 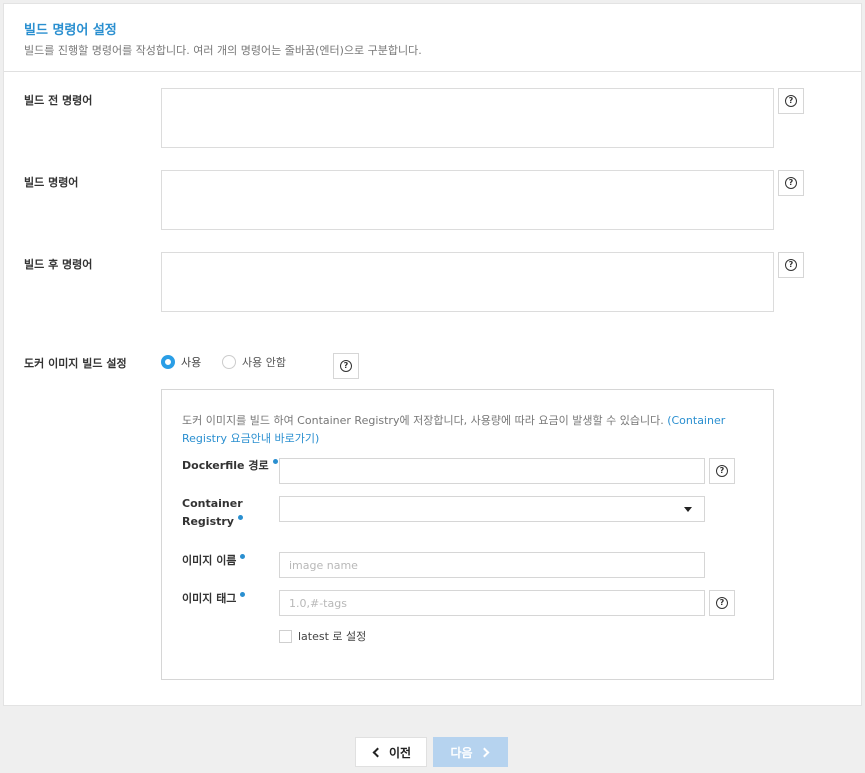 What do you see at coordinates (467, 282) in the screenshot?
I see `post-build-textarea` at bounding box center [467, 282].